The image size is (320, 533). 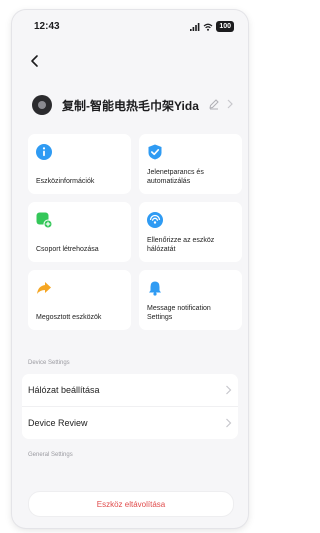 What do you see at coordinates (195, 26) in the screenshot?
I see `signal-icon` at bounding box center [195, 26].